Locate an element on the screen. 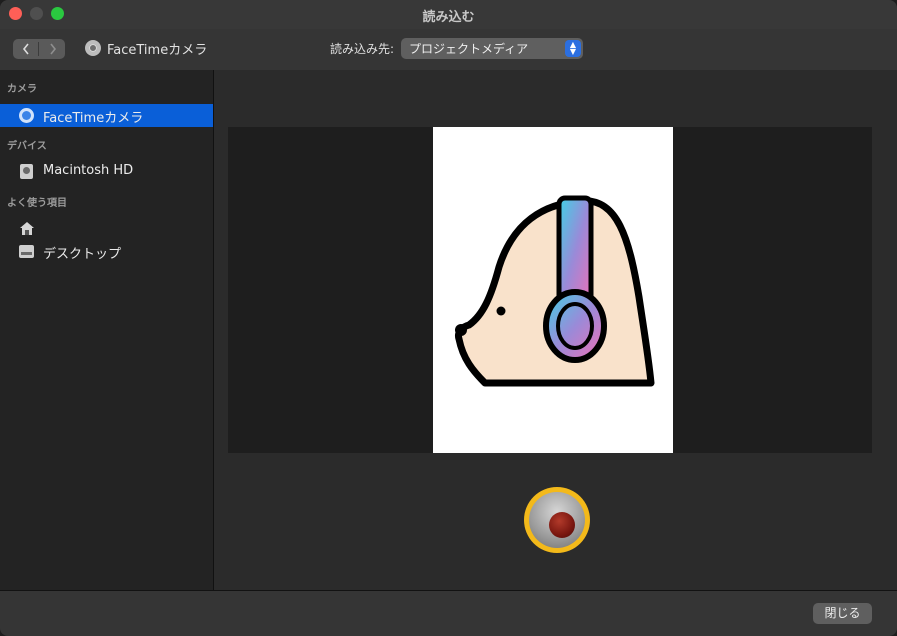 This screenshot has width=897, height=636. window-title: 読み込む is located at coordinates (448, 17).